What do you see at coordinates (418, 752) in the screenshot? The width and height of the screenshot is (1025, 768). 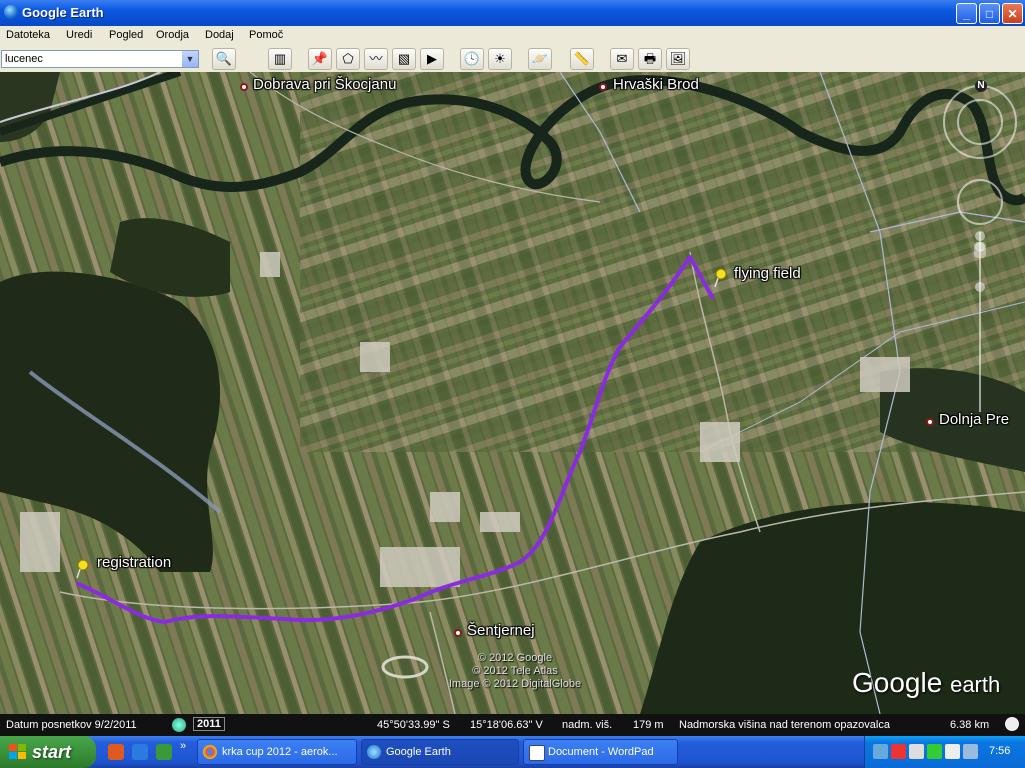 I see `task-label: Google Earth` at bounding box center [418, 752].